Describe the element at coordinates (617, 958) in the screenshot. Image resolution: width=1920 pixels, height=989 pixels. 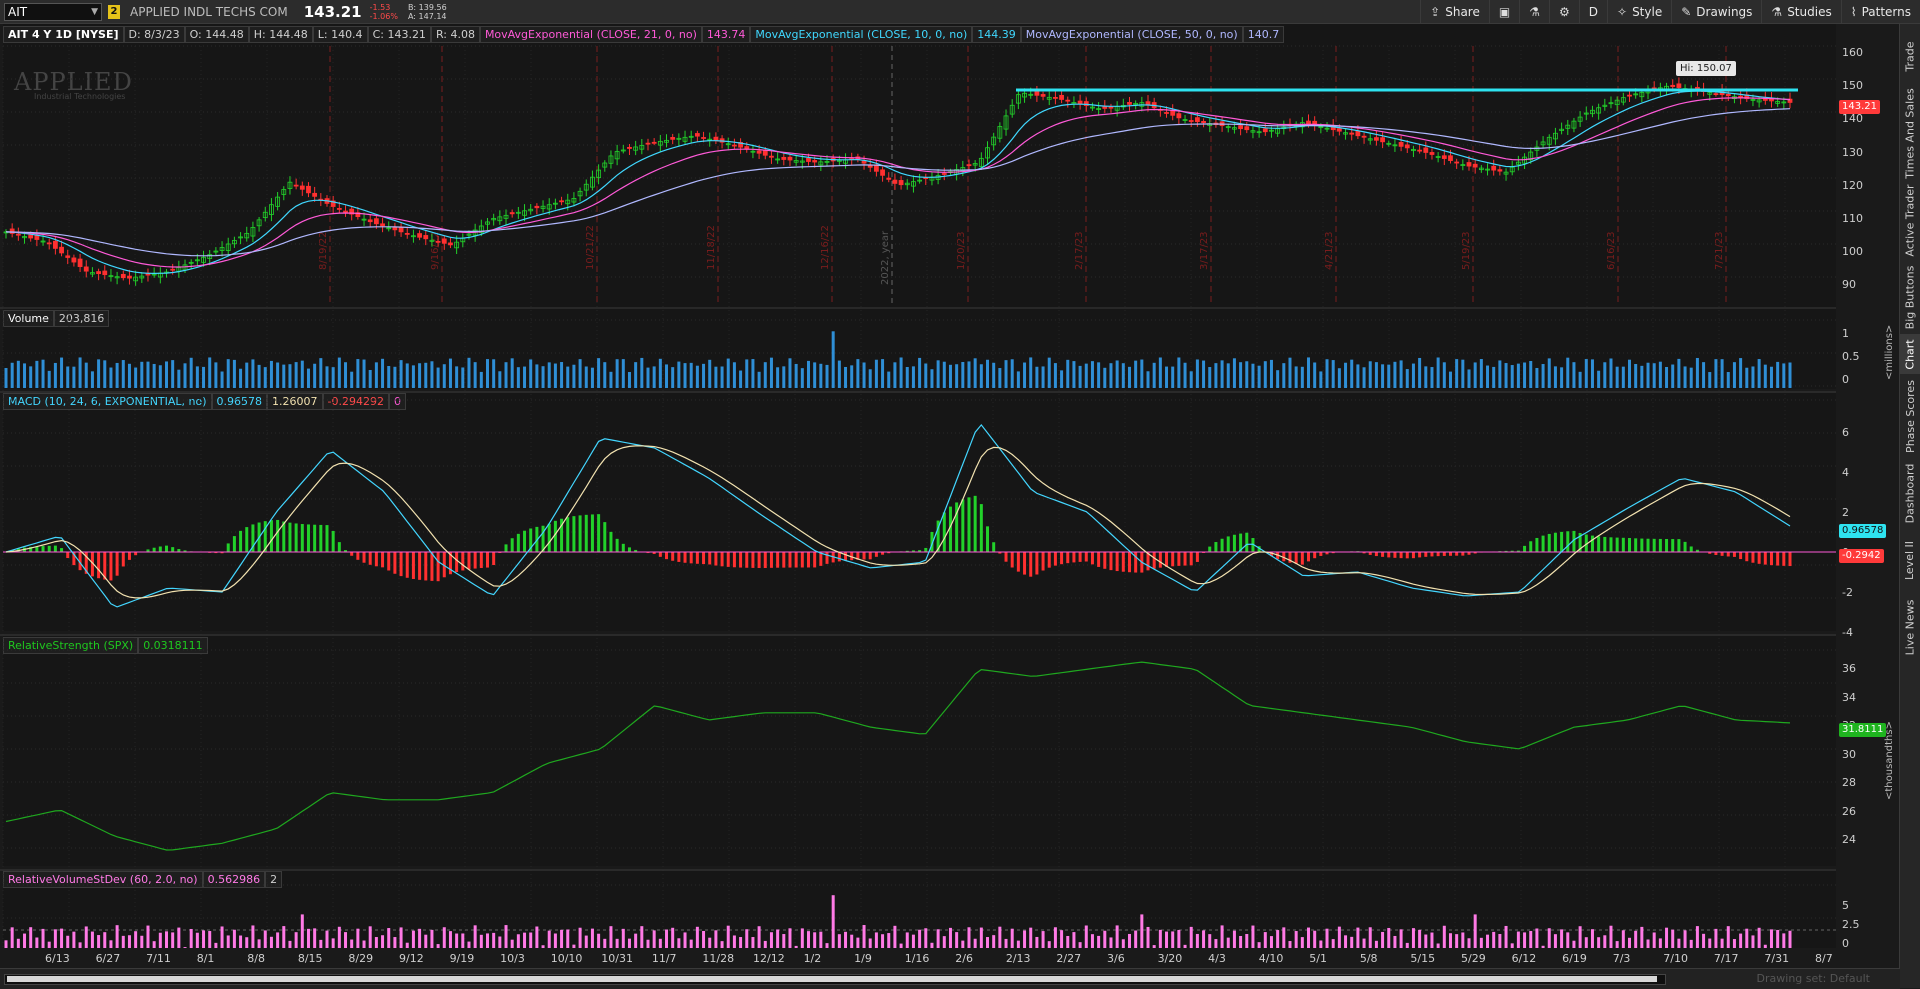
I see `time-axis-label: 10/31` at that location.